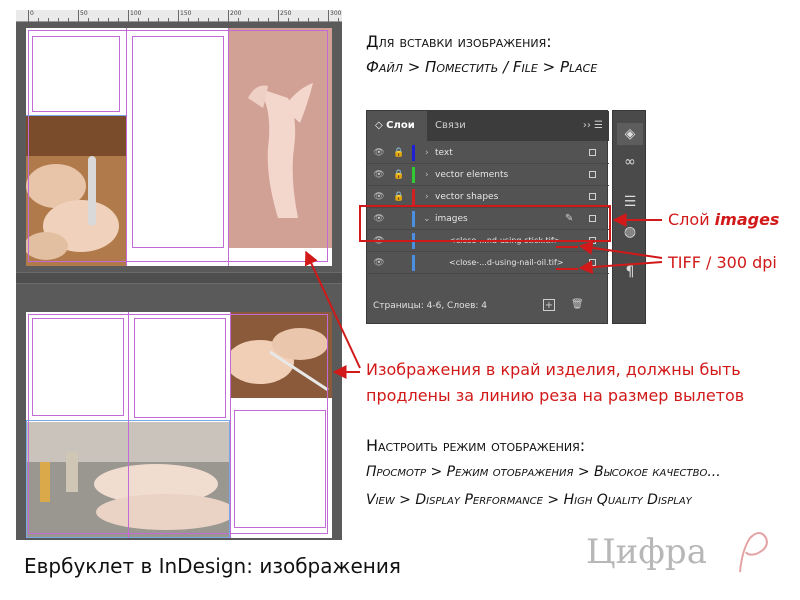  What do you see at coordinates (482, 67) in the screenshot?
I see `insert-path: Файл > Поместить / File > Place` at bounding box center [482, 67].